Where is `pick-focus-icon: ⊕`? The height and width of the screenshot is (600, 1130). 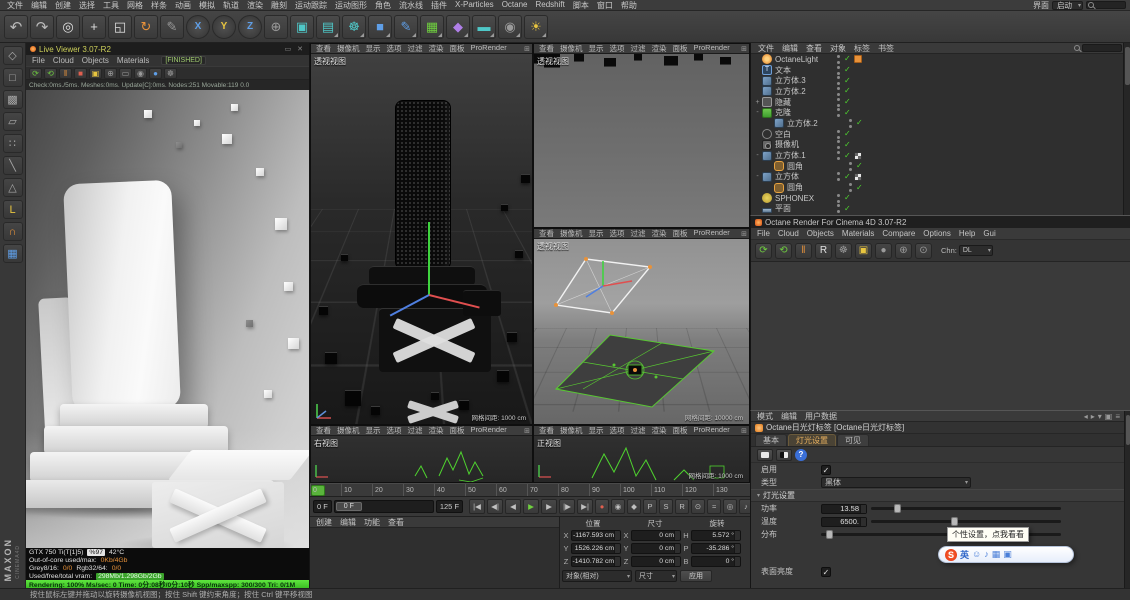
pick-focus-icon: ⊕ is located at coordinates (903, 250).